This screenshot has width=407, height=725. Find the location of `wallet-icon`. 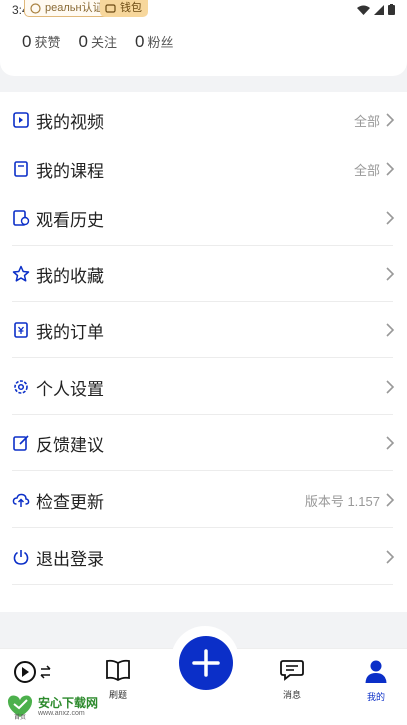

wallet-icon is located at coordinates (110, 8).